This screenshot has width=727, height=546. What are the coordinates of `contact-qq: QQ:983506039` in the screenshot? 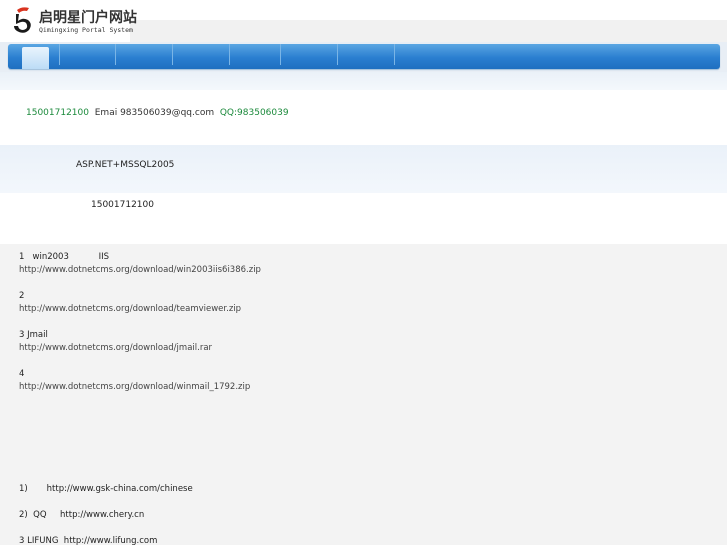 It's located at (254, 113).